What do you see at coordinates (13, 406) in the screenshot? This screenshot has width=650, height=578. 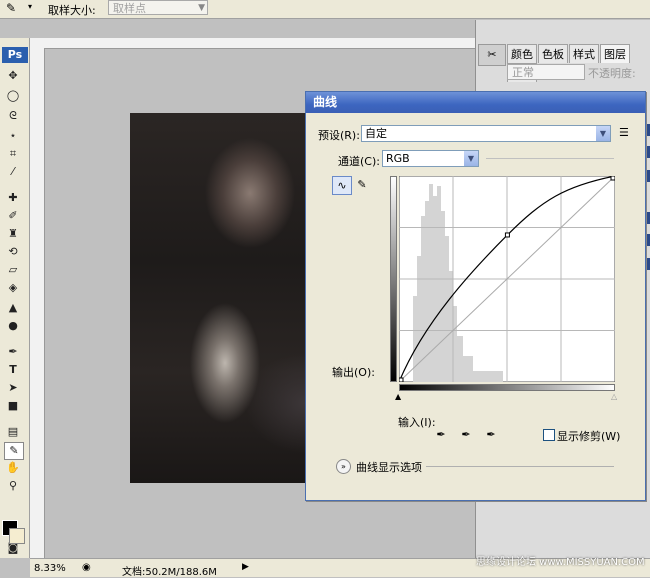 I see `shape-tool-icon: ■` at bounding box center [13, 406].